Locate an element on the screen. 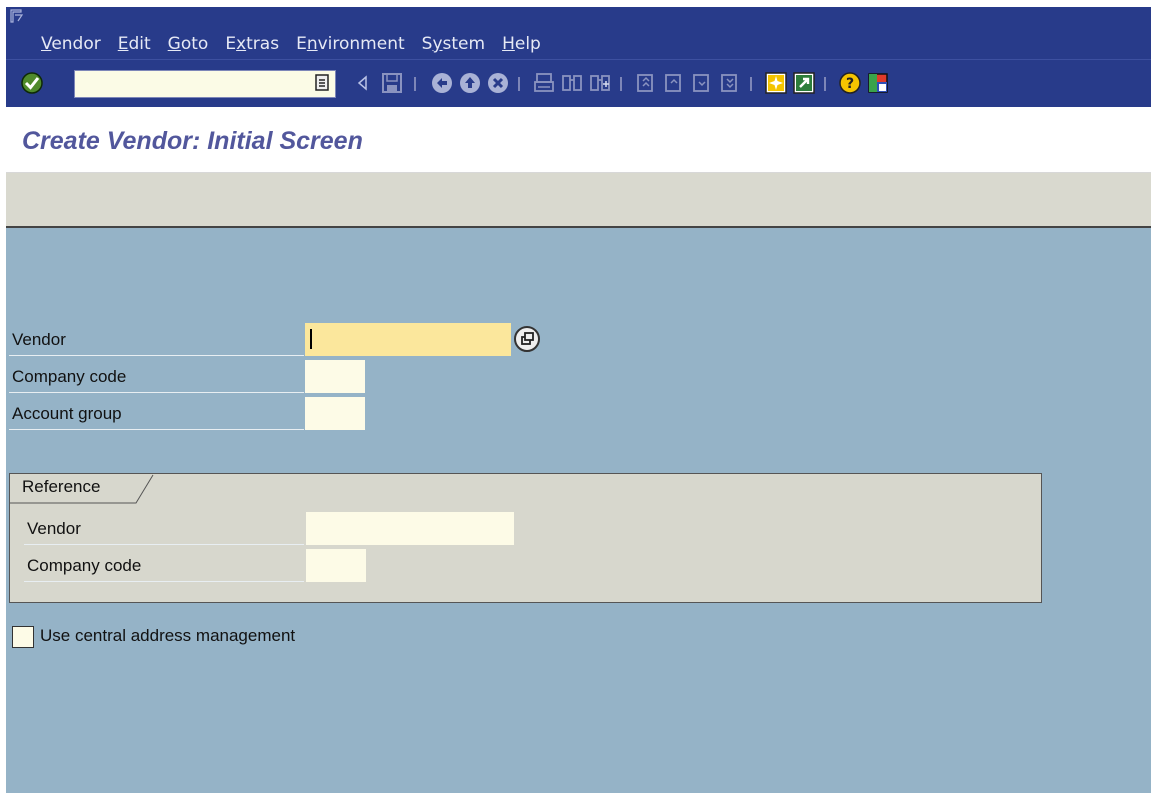 This screenshot has width=1151, height=793. ref-vendor-label: Vendor is located at coordinates (164, 528).